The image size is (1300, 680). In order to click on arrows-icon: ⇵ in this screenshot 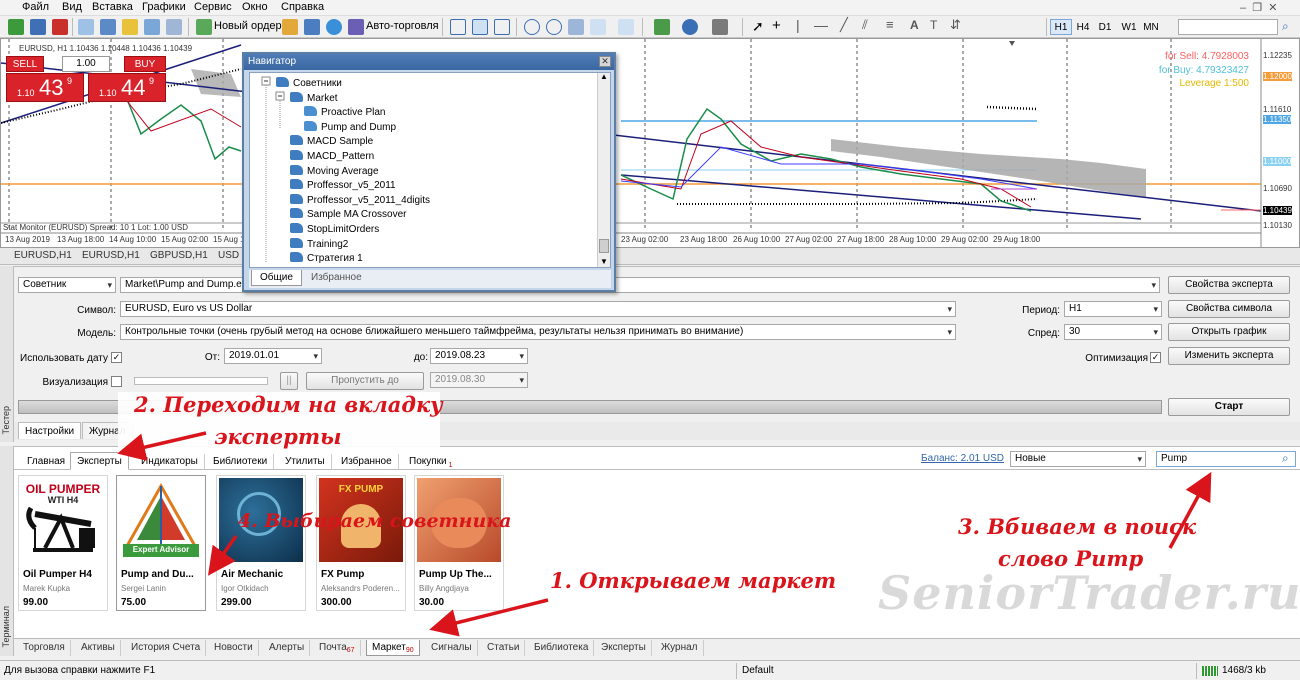, I will do `click(955, 25)`.